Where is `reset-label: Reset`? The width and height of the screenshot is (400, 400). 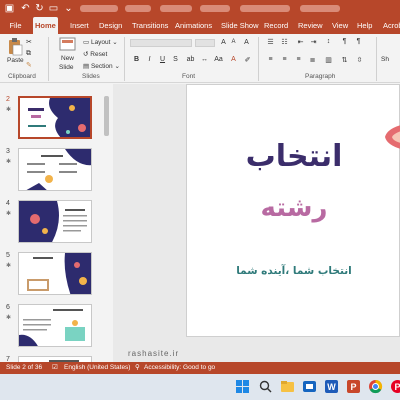
reset-label: Reset is located at coordinates (99, 54).